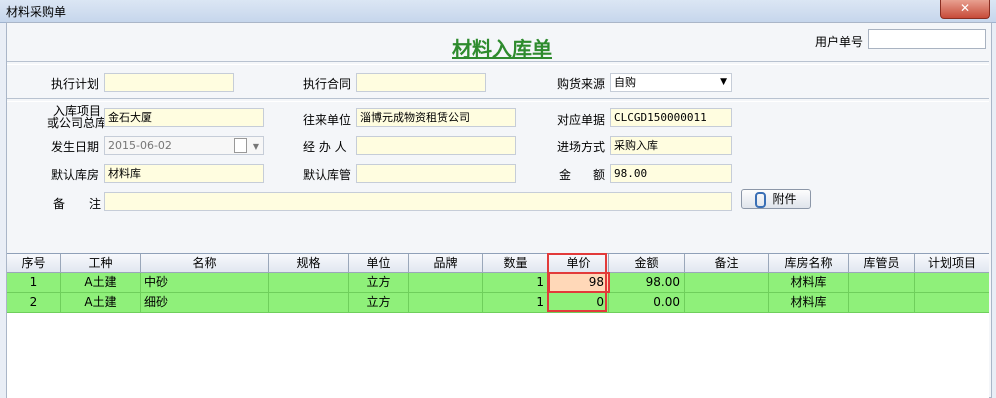  Describe the element at coordinates (727, 263) in the screenshot. I see `col-header-remark: 备注` at that location.